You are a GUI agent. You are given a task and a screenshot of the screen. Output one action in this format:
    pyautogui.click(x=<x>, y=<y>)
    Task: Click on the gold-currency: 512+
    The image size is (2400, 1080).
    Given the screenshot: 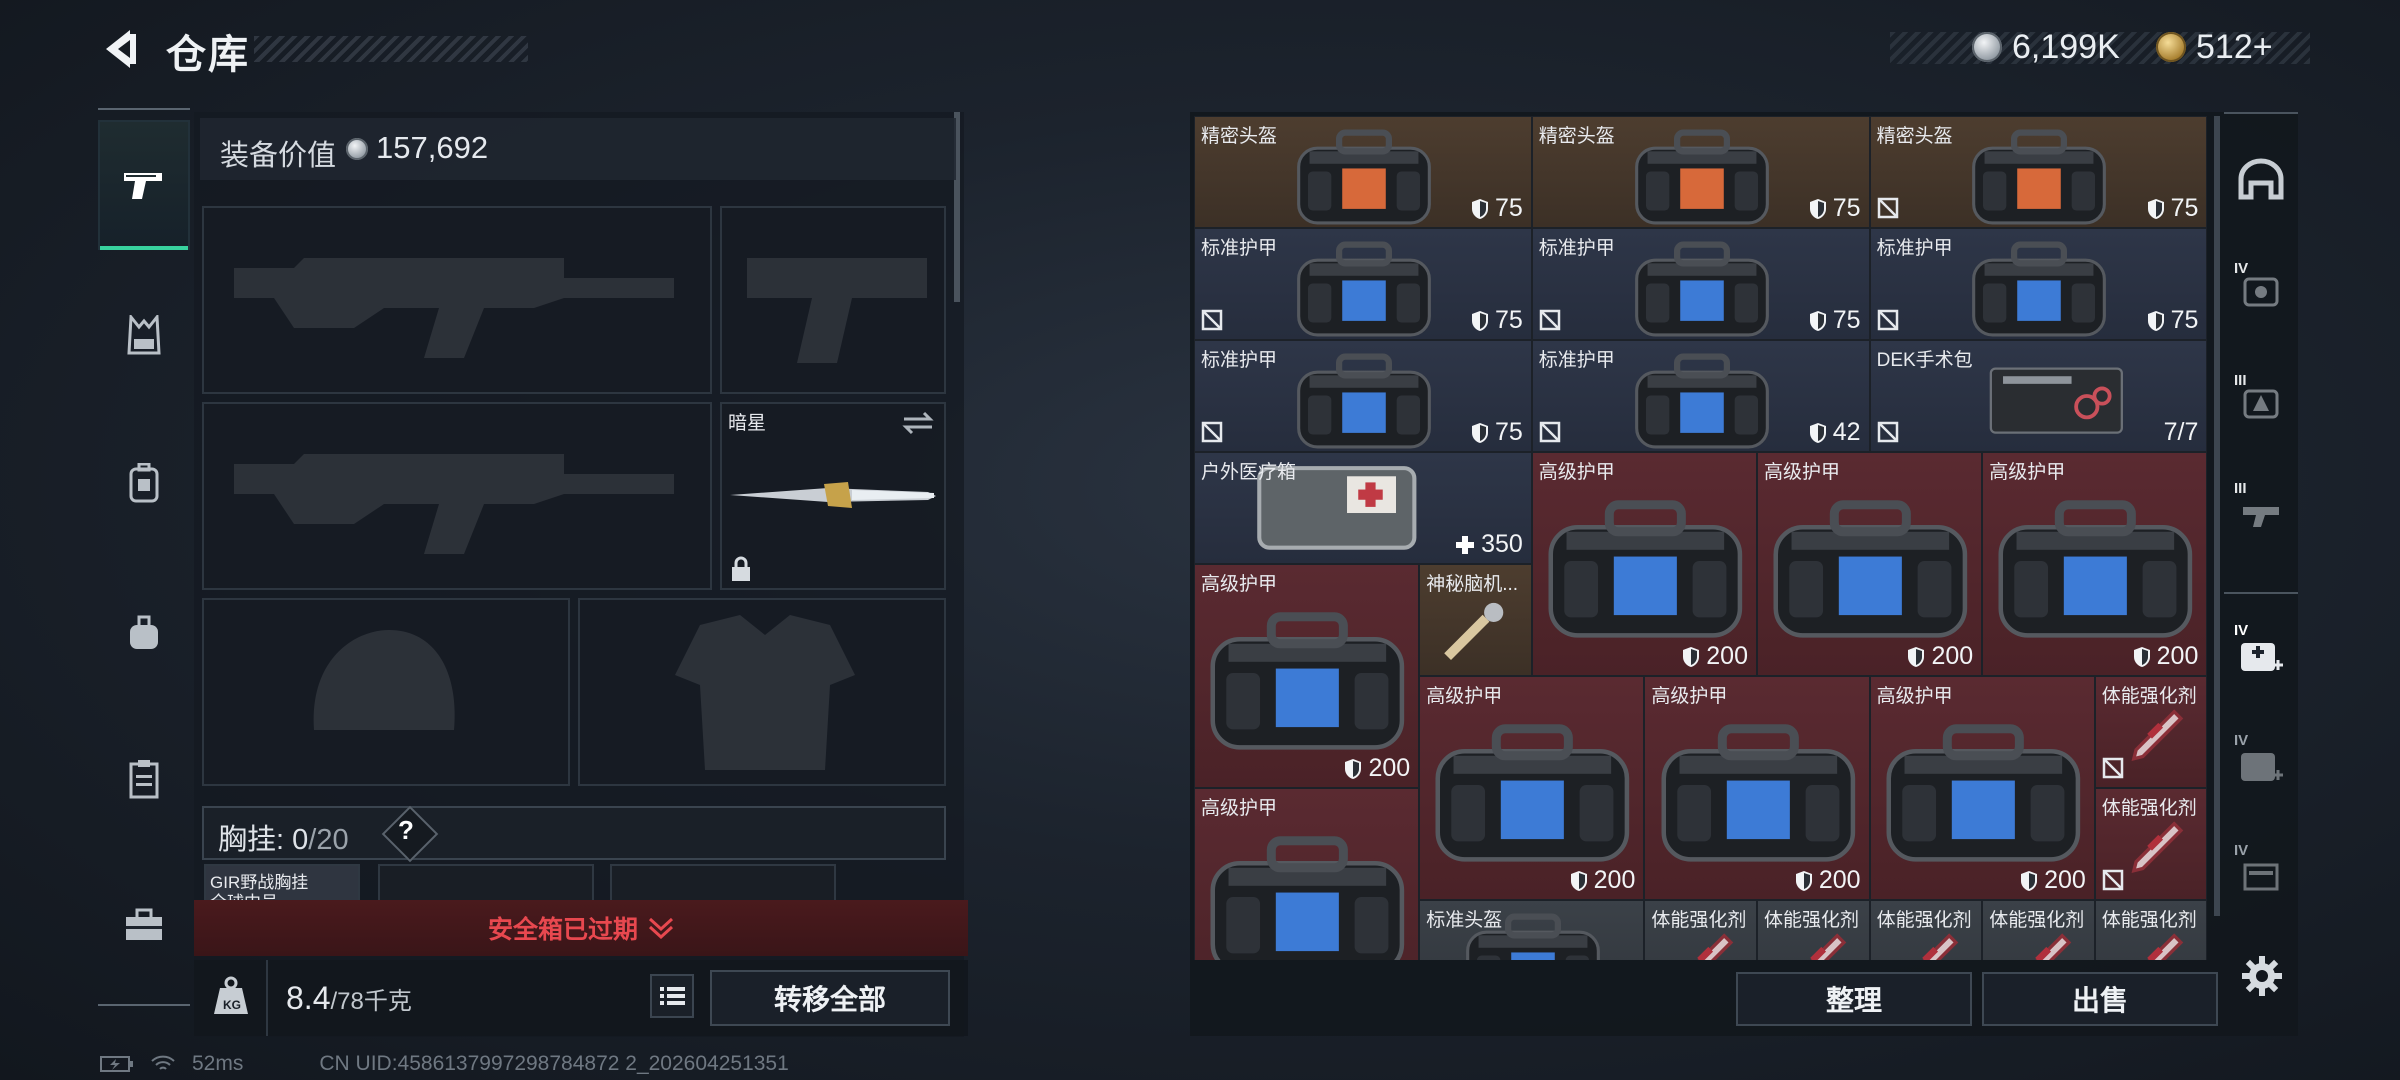 What is the action you would take?
    pyautogui.click(x=2214, y=47)
    